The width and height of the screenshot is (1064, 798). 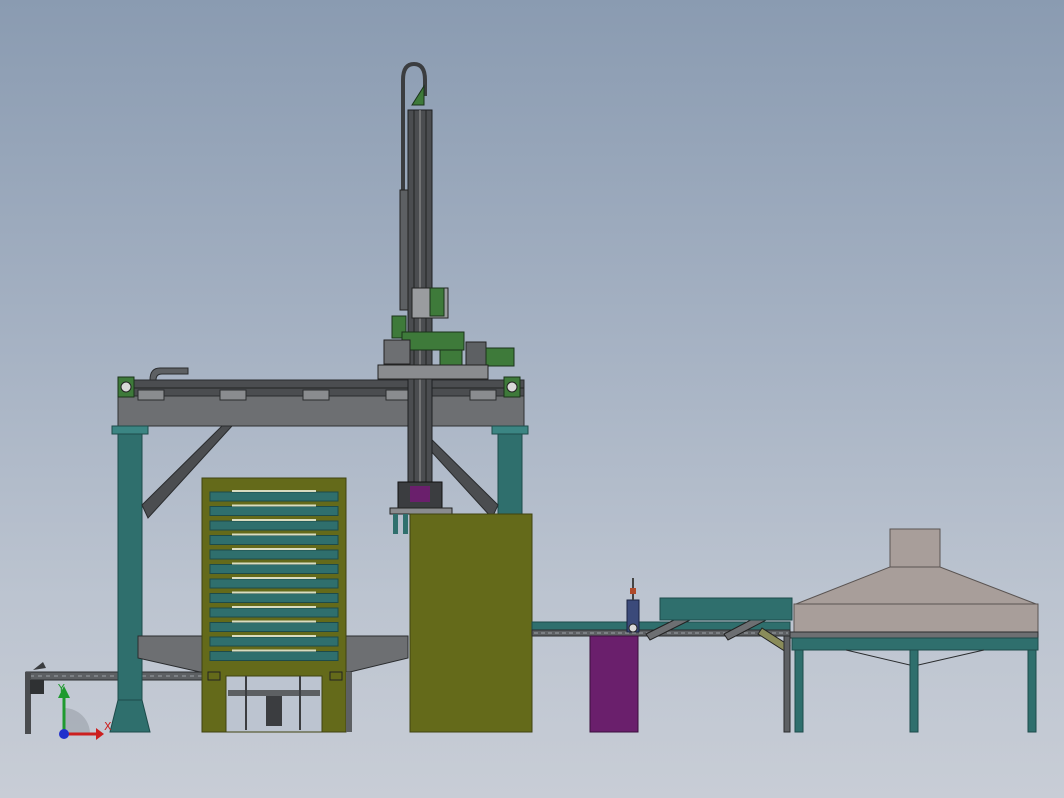 I want to click on y-axis-label: Y, so click(x=61, y=688).